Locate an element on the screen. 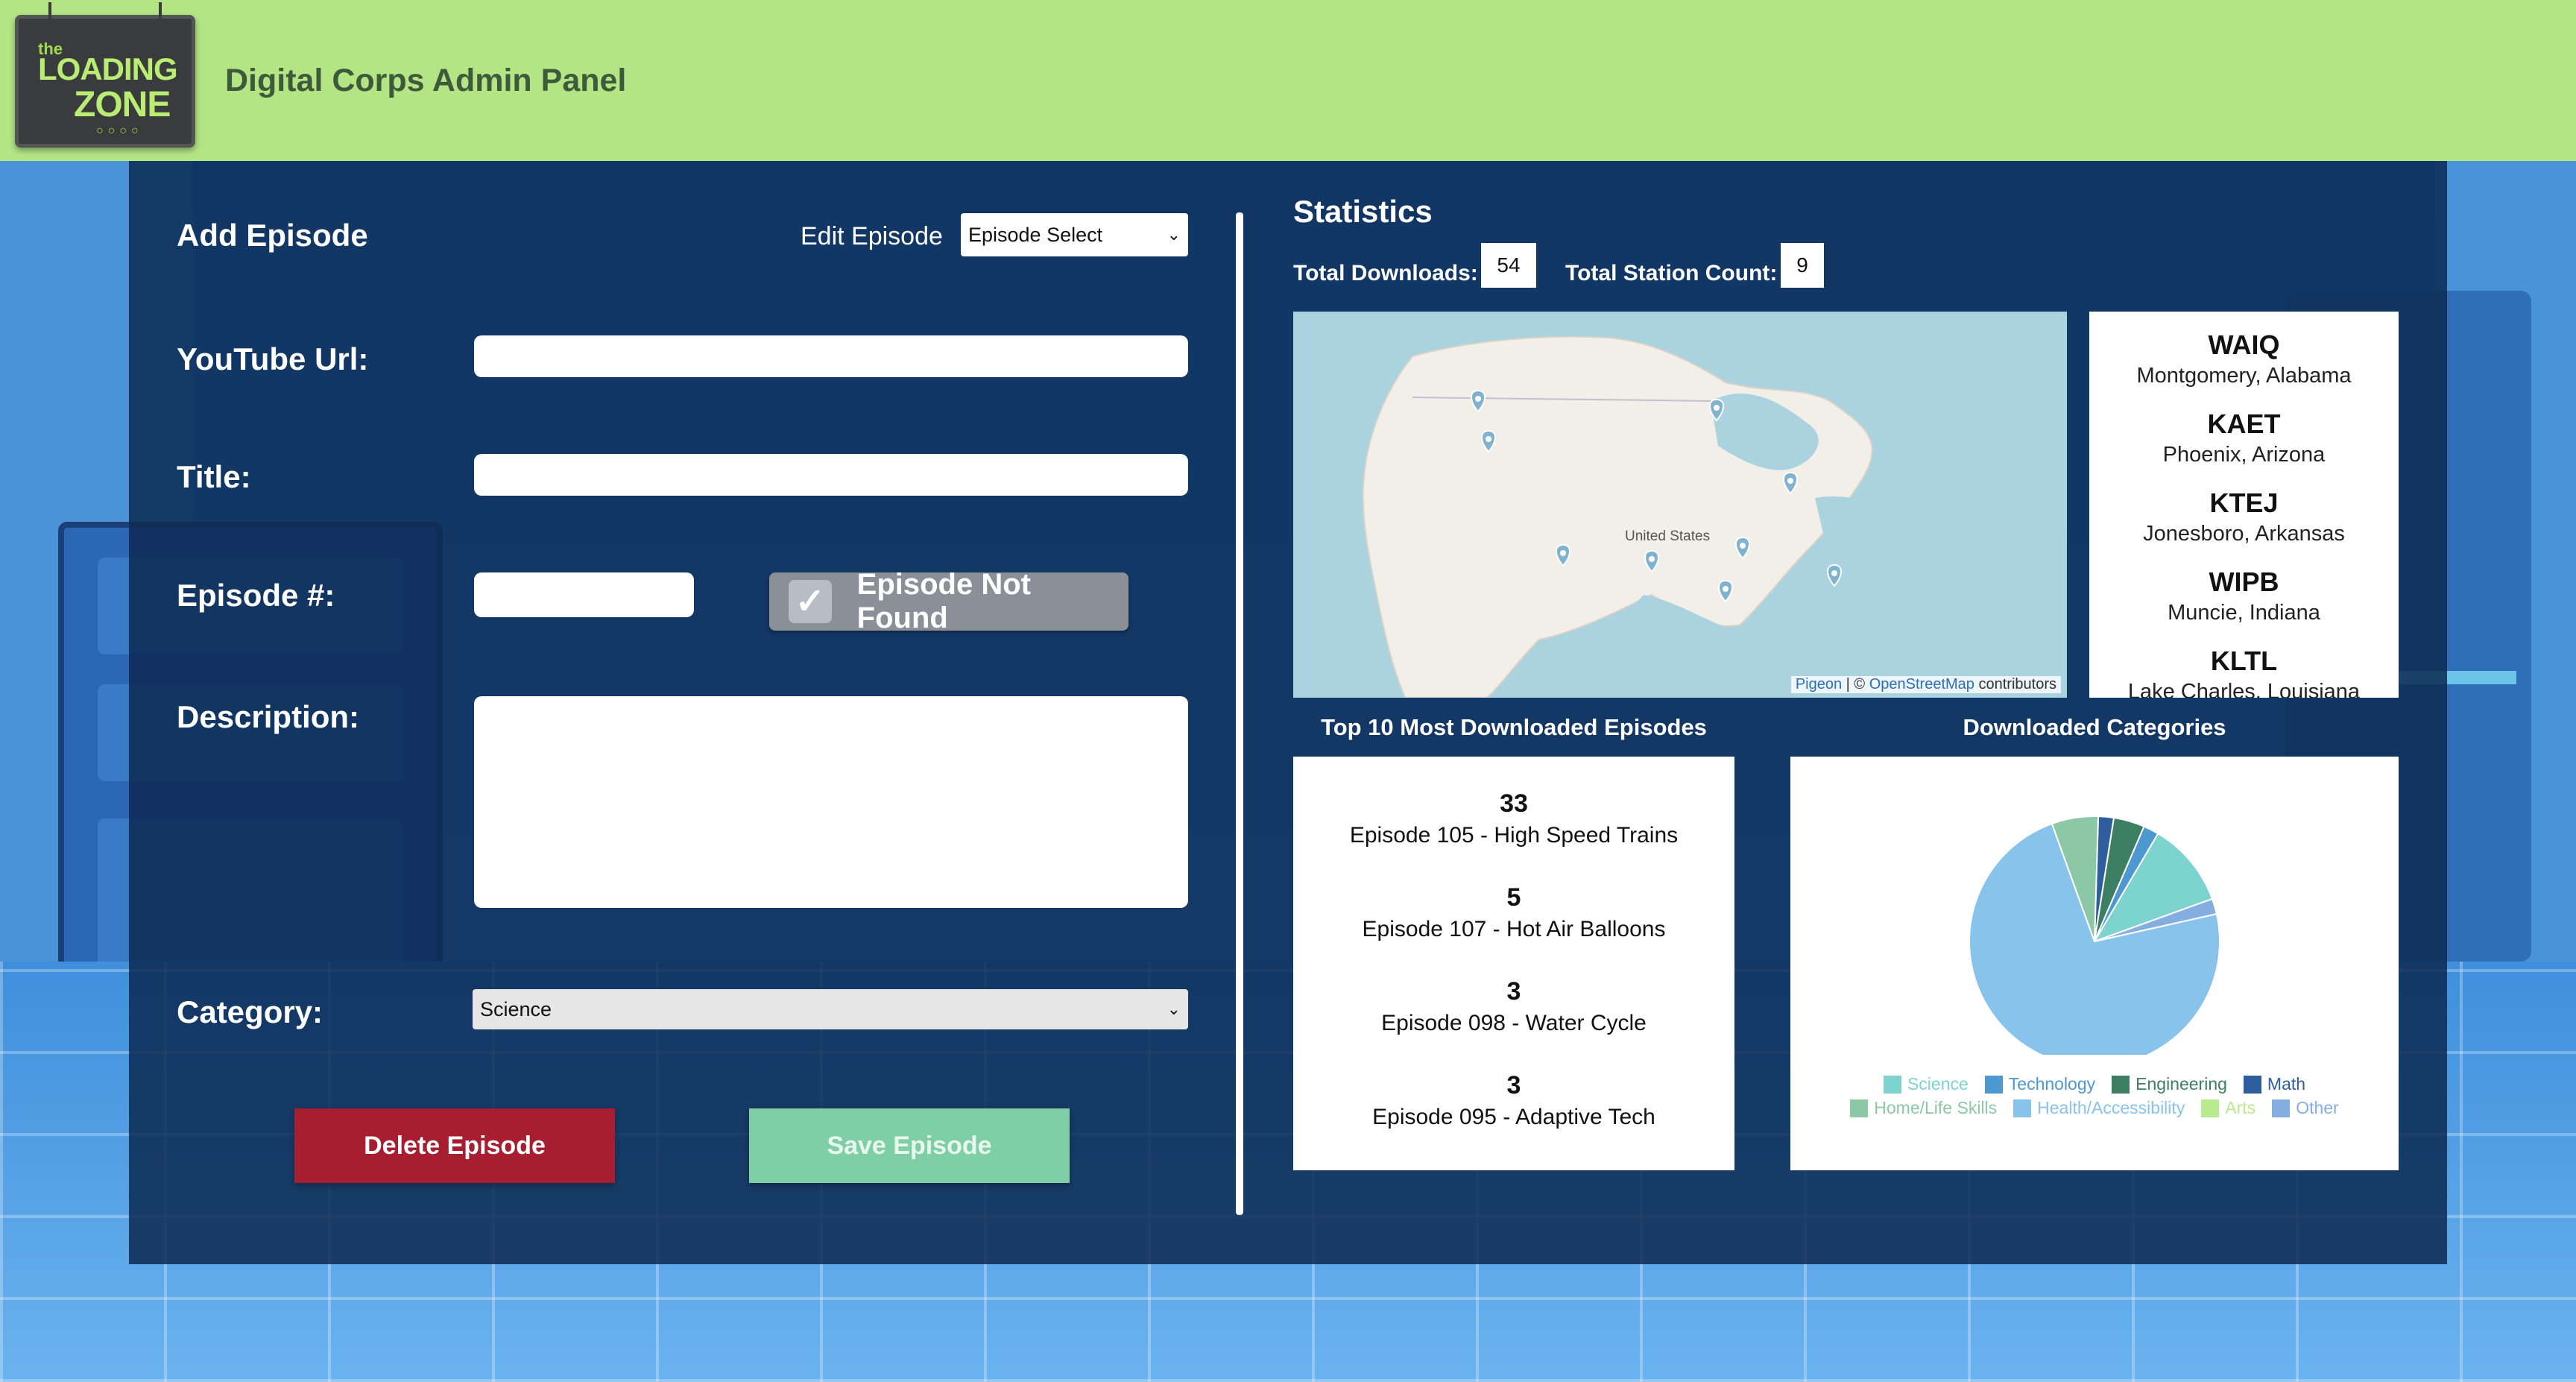 This screenshot has height=1382, width=2576. legend-label: Other is located at coordinates (2317, 1107).